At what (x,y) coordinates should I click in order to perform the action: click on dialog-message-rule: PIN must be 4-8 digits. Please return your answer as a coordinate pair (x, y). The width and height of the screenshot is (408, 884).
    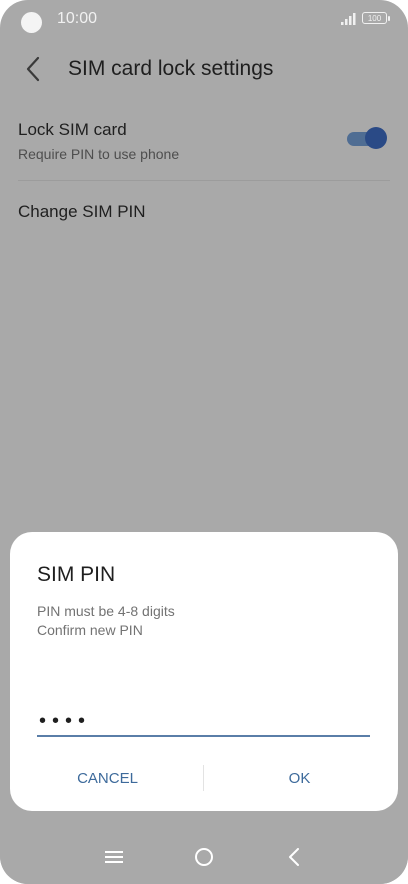
    Looking at the image, I should click on (106, 611).